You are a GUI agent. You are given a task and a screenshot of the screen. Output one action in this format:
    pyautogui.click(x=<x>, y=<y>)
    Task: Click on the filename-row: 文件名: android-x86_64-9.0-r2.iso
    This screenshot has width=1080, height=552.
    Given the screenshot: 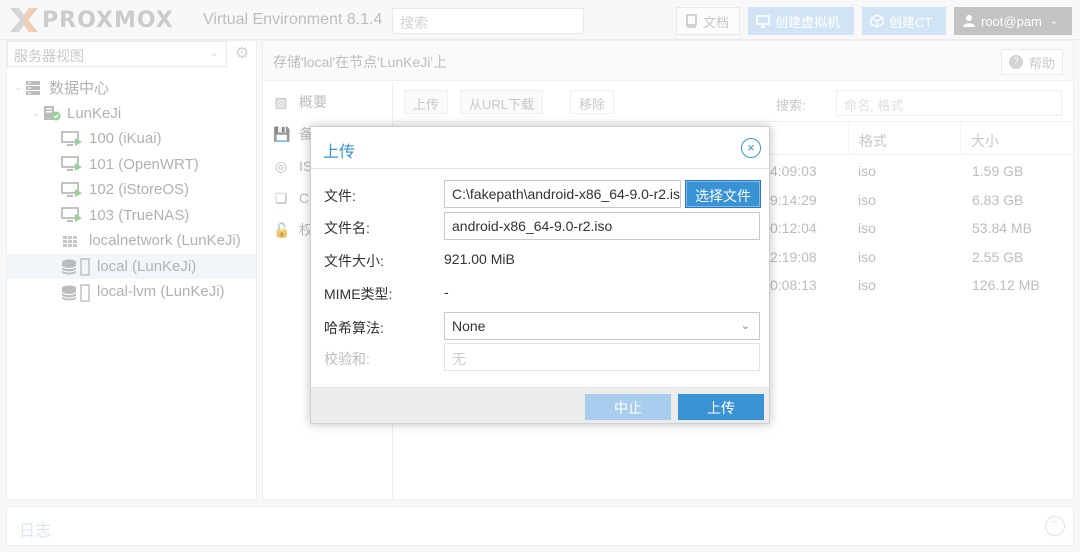 What is the action you would take?
    pyautogui.click(x=540, y=226)
    